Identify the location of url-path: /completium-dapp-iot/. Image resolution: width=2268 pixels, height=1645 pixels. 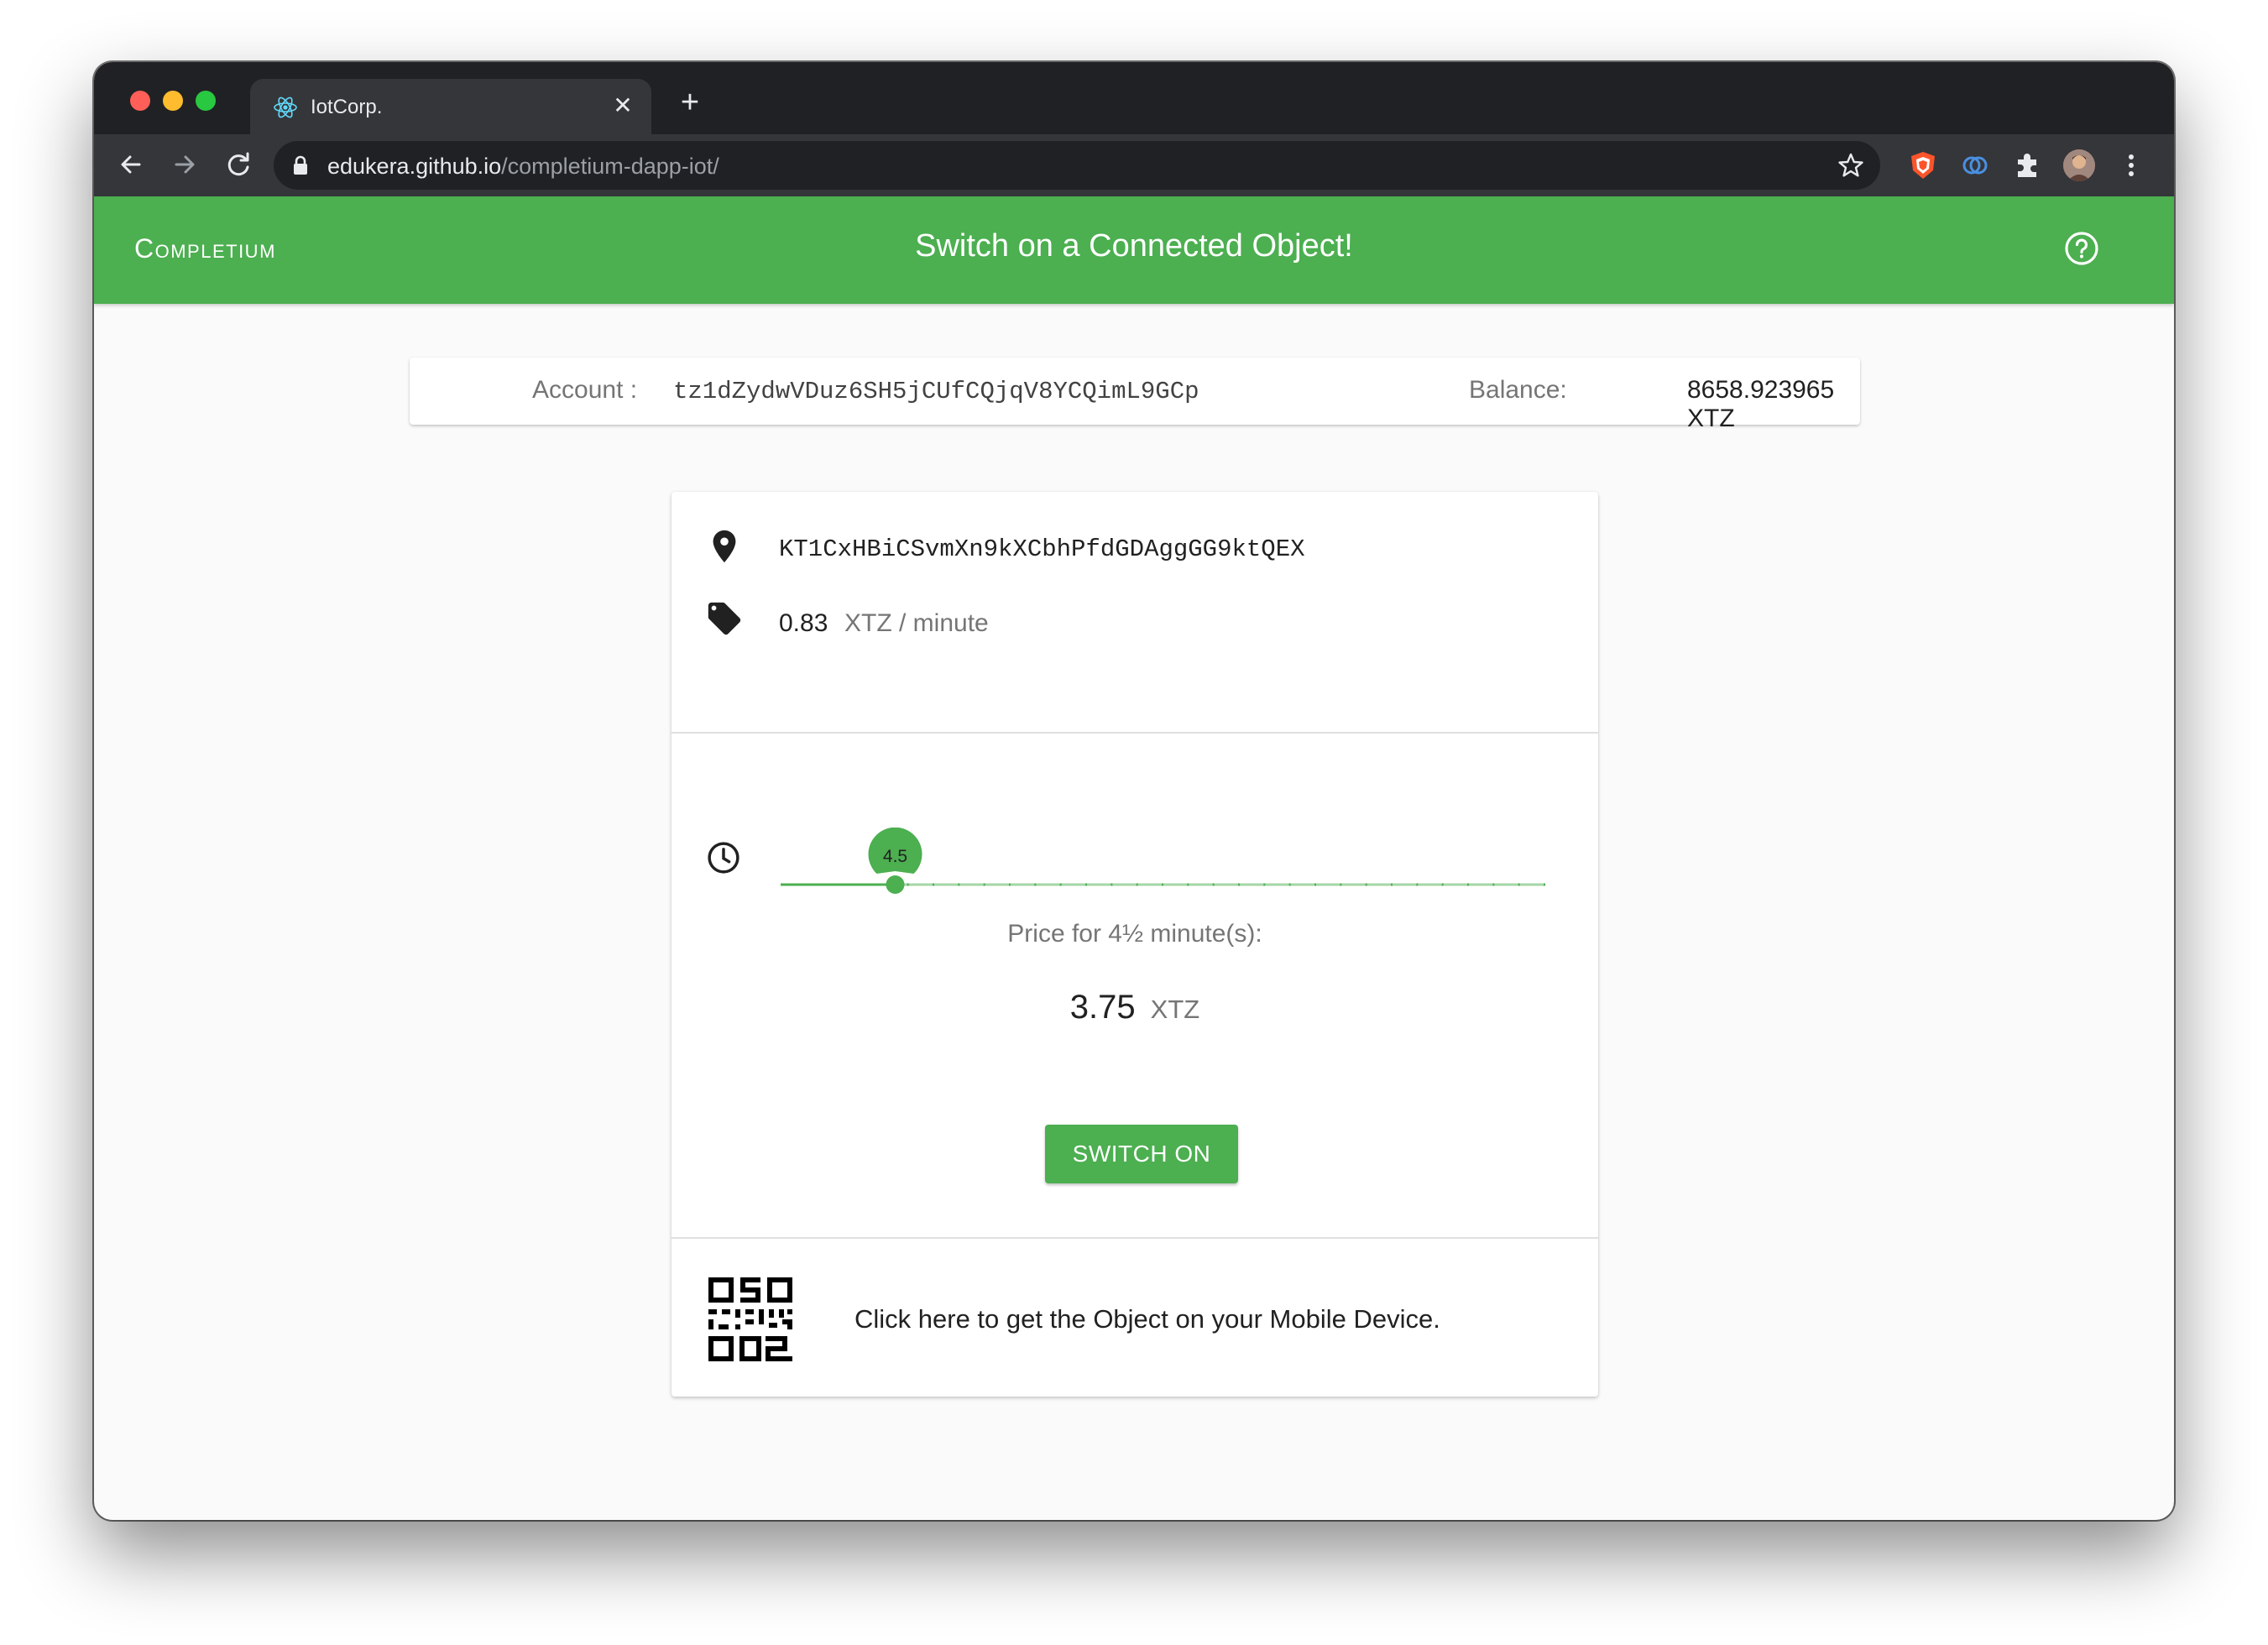
(610, 166).